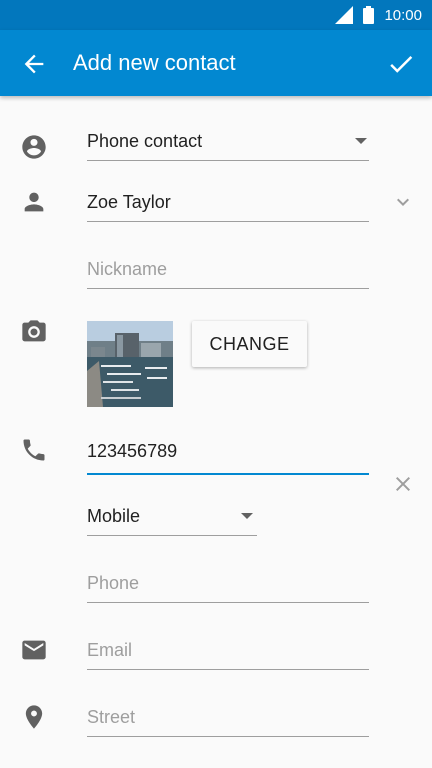  Describe the element at coordinates (228, 650) in the screenshot. I see `email-field: Email` at that location.